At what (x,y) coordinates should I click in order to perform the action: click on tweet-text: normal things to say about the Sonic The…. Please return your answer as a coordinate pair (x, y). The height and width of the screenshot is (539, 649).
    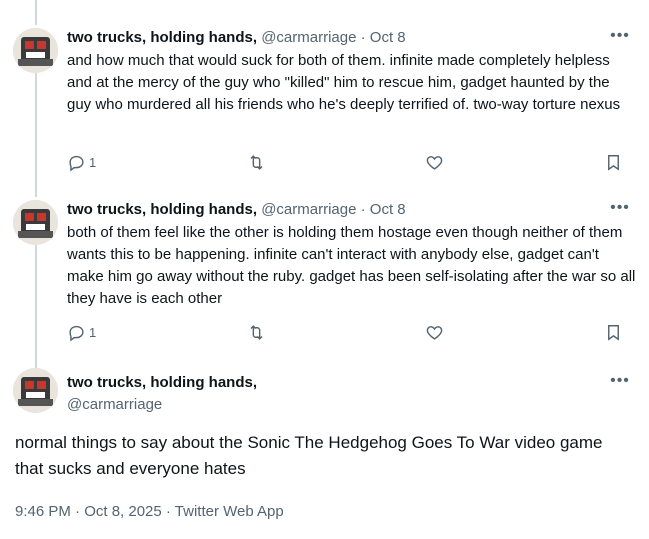
    Looking at the image, I should click on (309, 455).